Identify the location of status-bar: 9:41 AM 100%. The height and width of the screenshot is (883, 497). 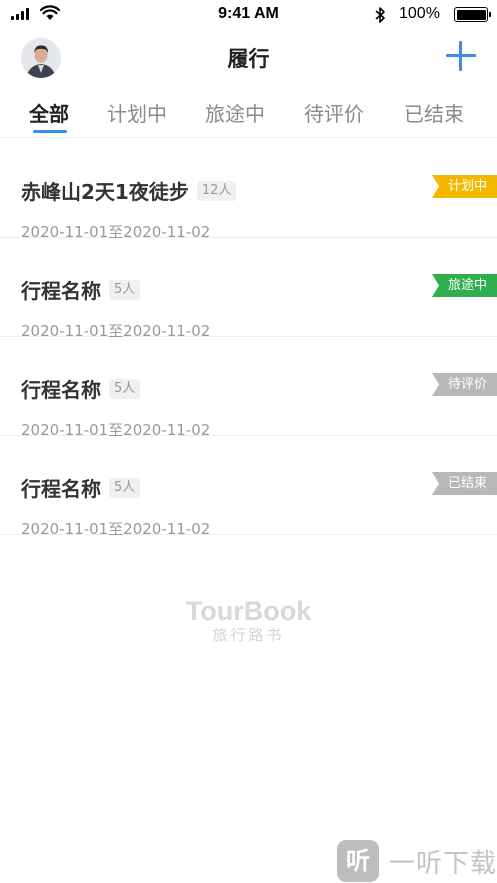
(248, 15).